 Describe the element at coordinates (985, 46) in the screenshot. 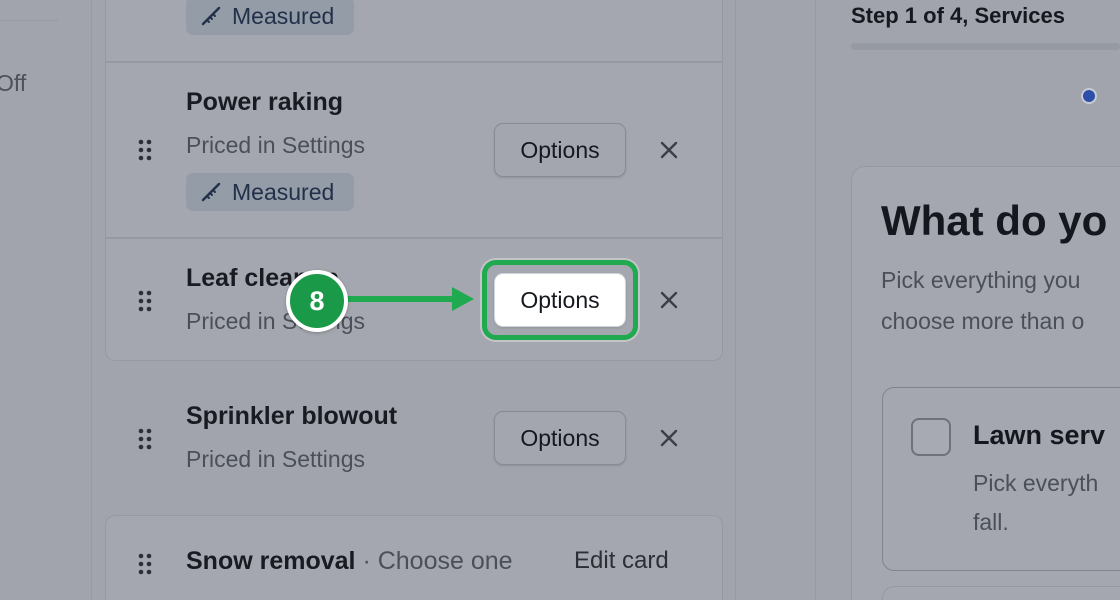

I see `progress-bar` at that location.